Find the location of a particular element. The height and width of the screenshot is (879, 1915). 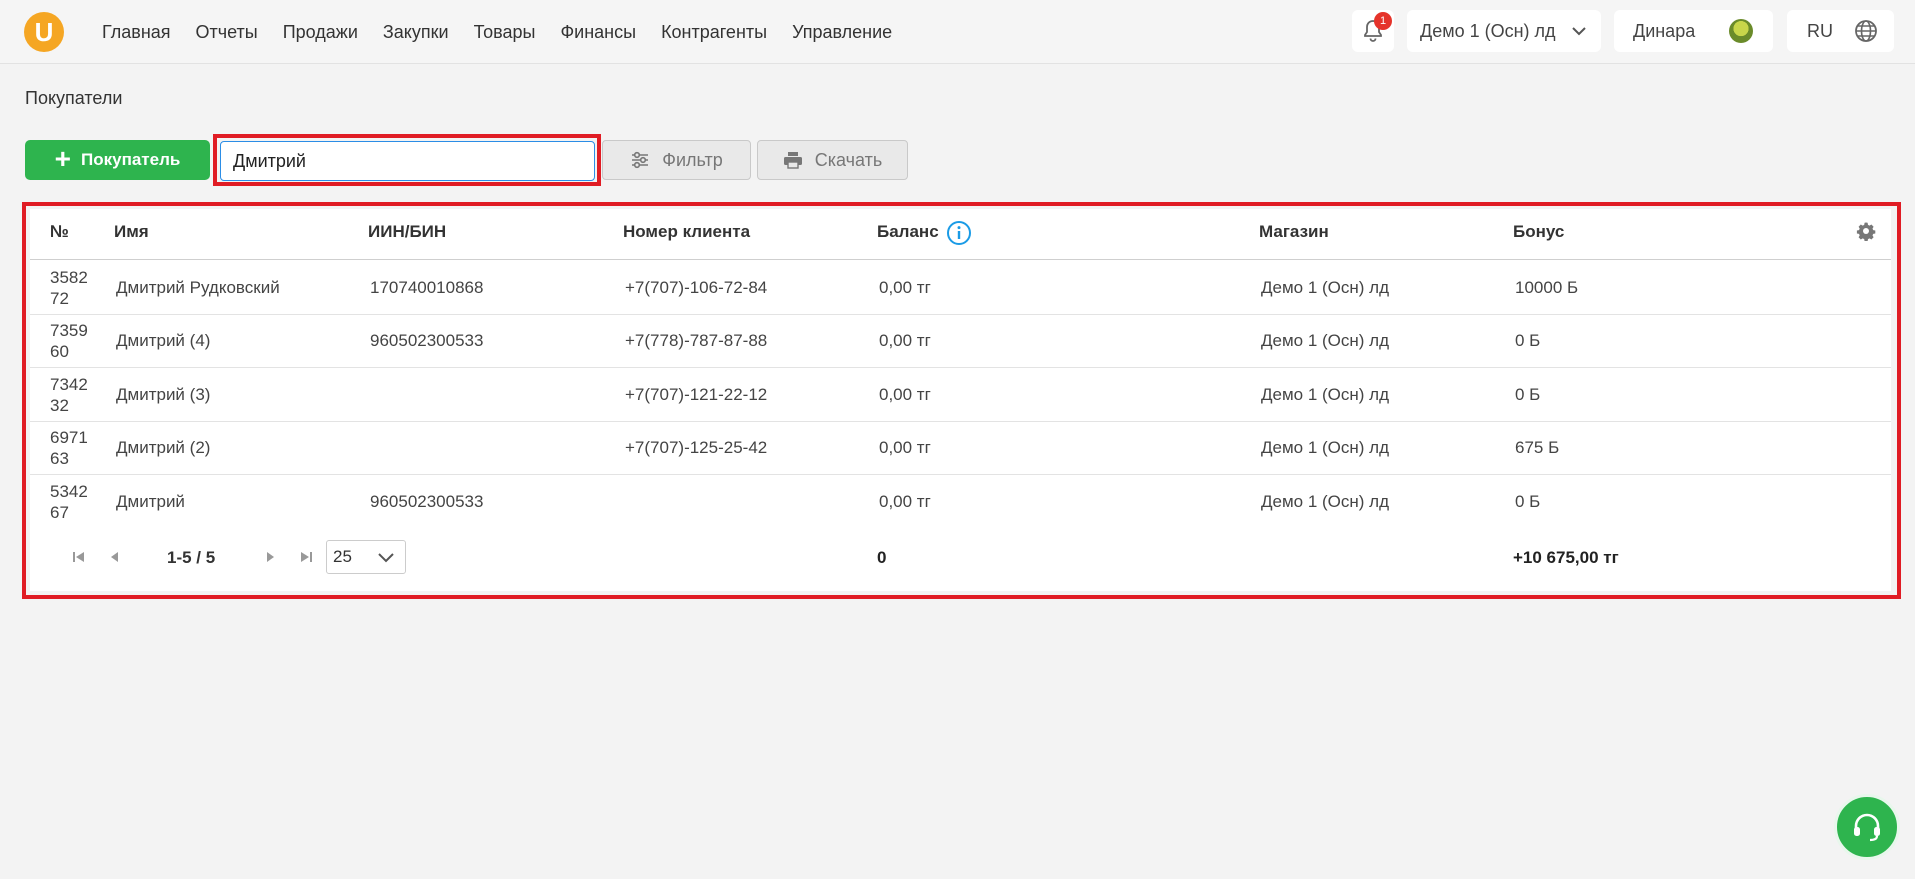

cell-phone: +7(707)-121-22-12 is located at coordinates (696, 394).